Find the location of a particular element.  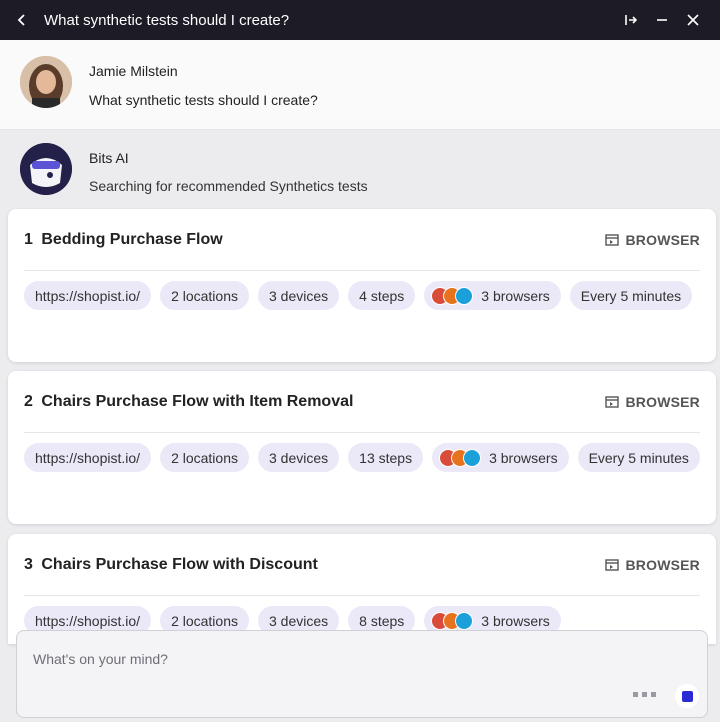

stop-icon is located at coordinates (687, 696).